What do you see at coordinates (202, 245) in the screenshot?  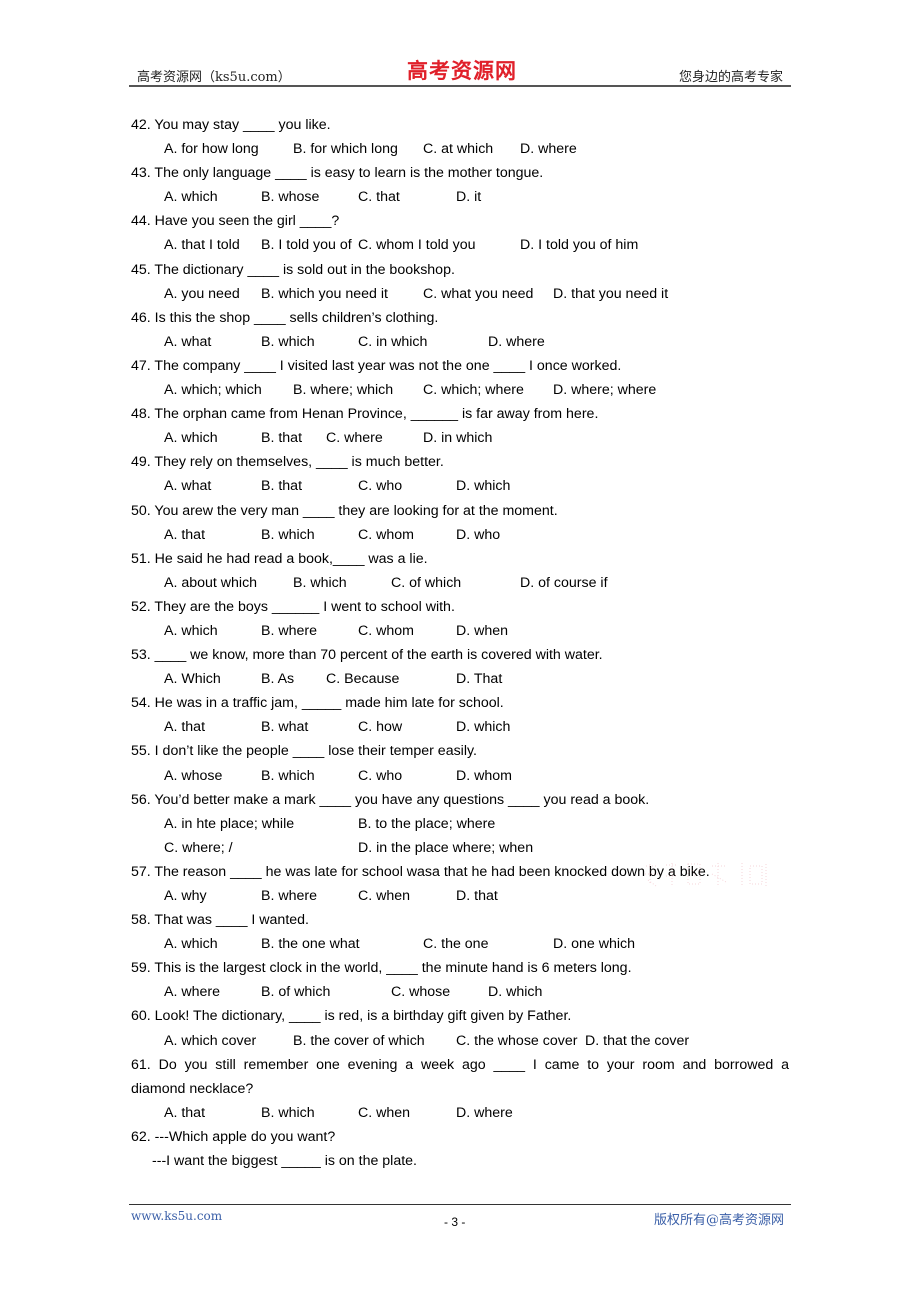 I see `option-a: A. that I told` at bounding box center [202, 245].